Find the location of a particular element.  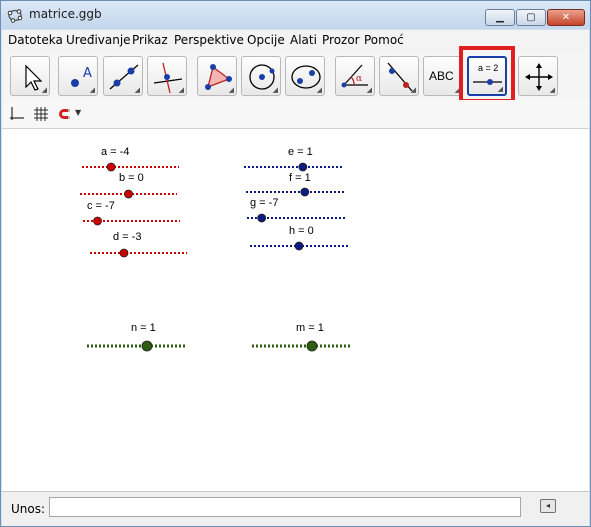

slider-d-knob is located at coordinates (124, 253).